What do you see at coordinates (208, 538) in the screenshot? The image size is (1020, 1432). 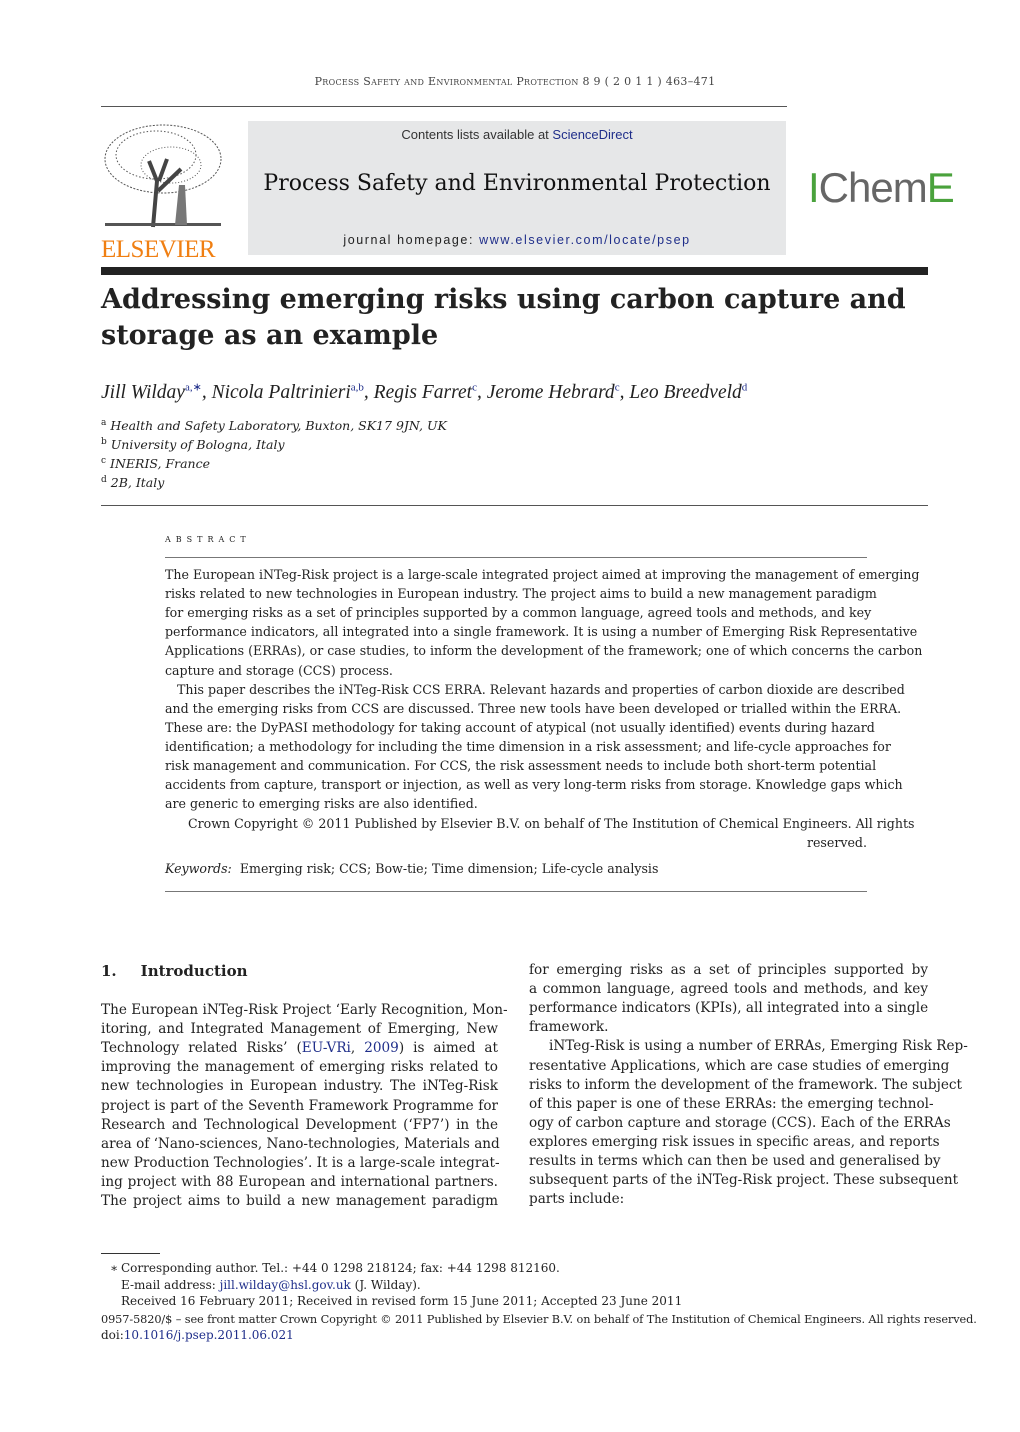 I see `abstract-heading: abstract` at bounding box center [208, 538].